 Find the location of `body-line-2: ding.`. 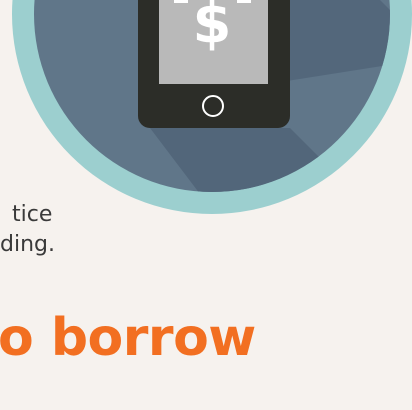

body-line-2: ding. is located at coordinates (27, 244).